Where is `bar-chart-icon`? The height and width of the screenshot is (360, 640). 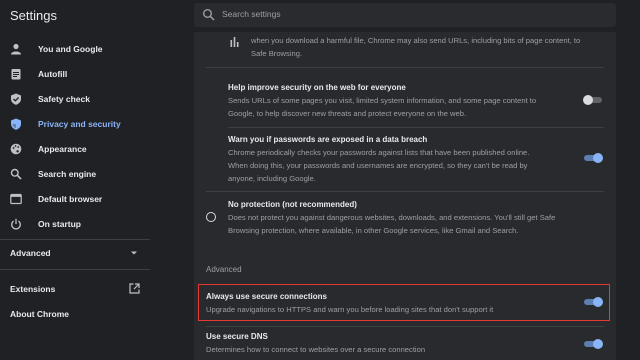
bar-chart-icon is located at coordinates (234, 42).